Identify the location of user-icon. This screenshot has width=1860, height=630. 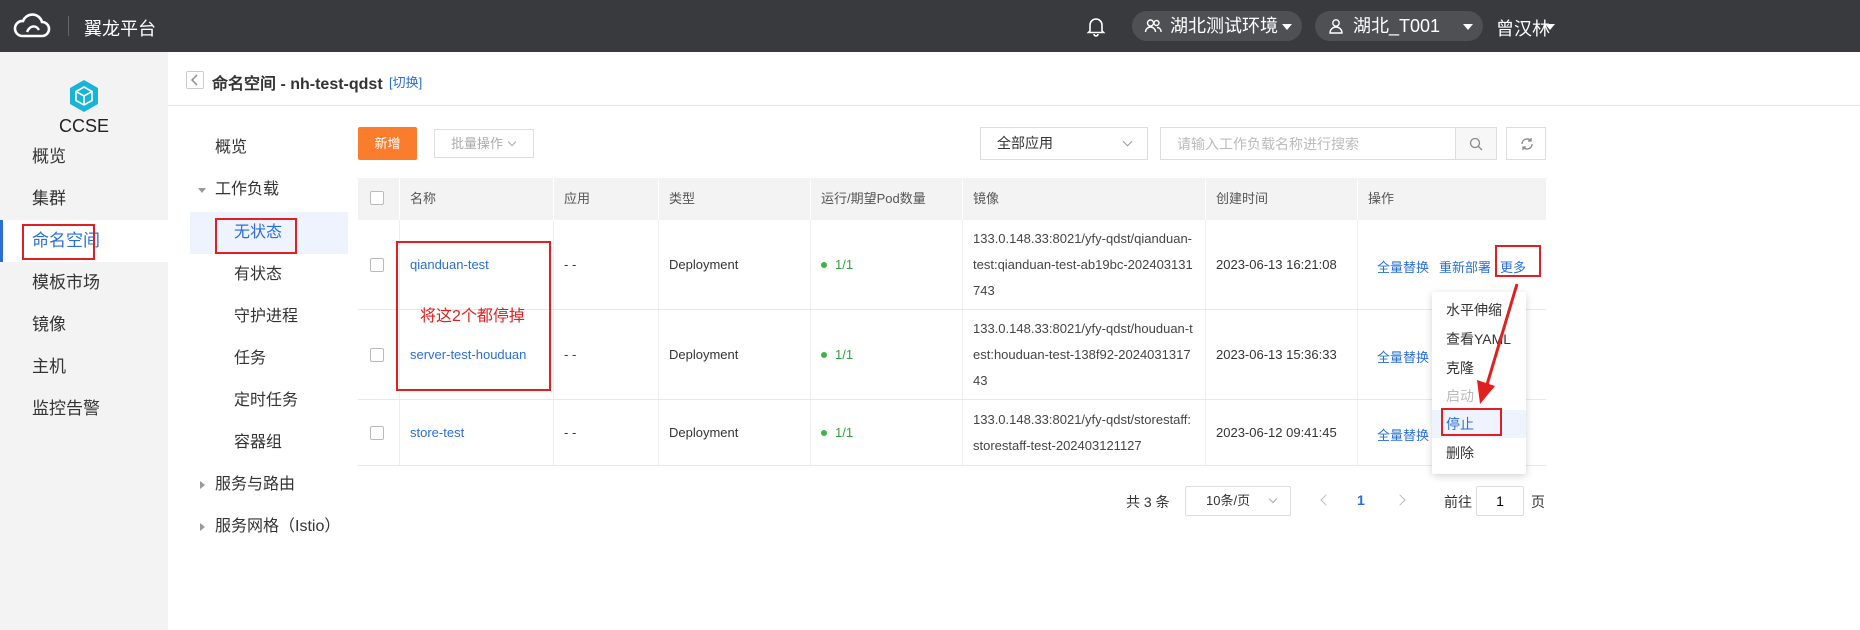
(1336, 26).